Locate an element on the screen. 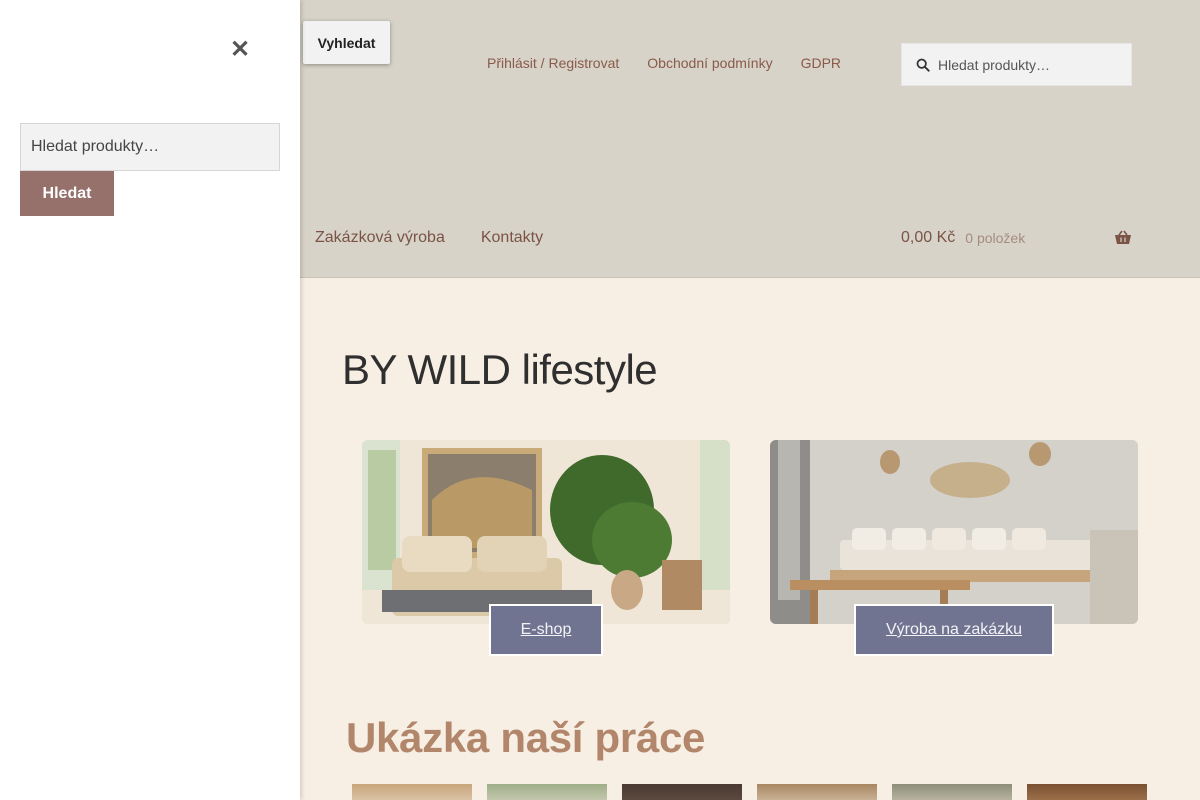 This screenshot has height=800, width=1200. section-heading: Ukázka naší práce is located at coordinates (526, 737).